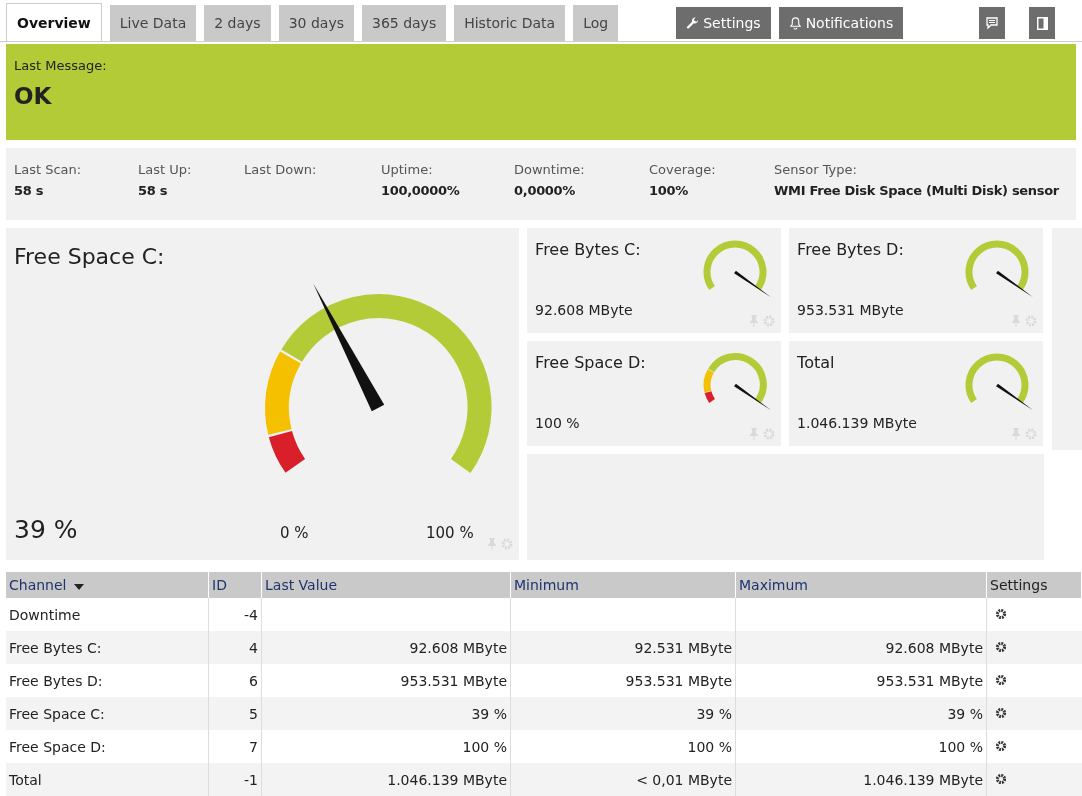  What do you see at coordinates (89, 256) in the screenshot?
I see `gauge-title: Free Space C:` at bounding box center [89, 256].